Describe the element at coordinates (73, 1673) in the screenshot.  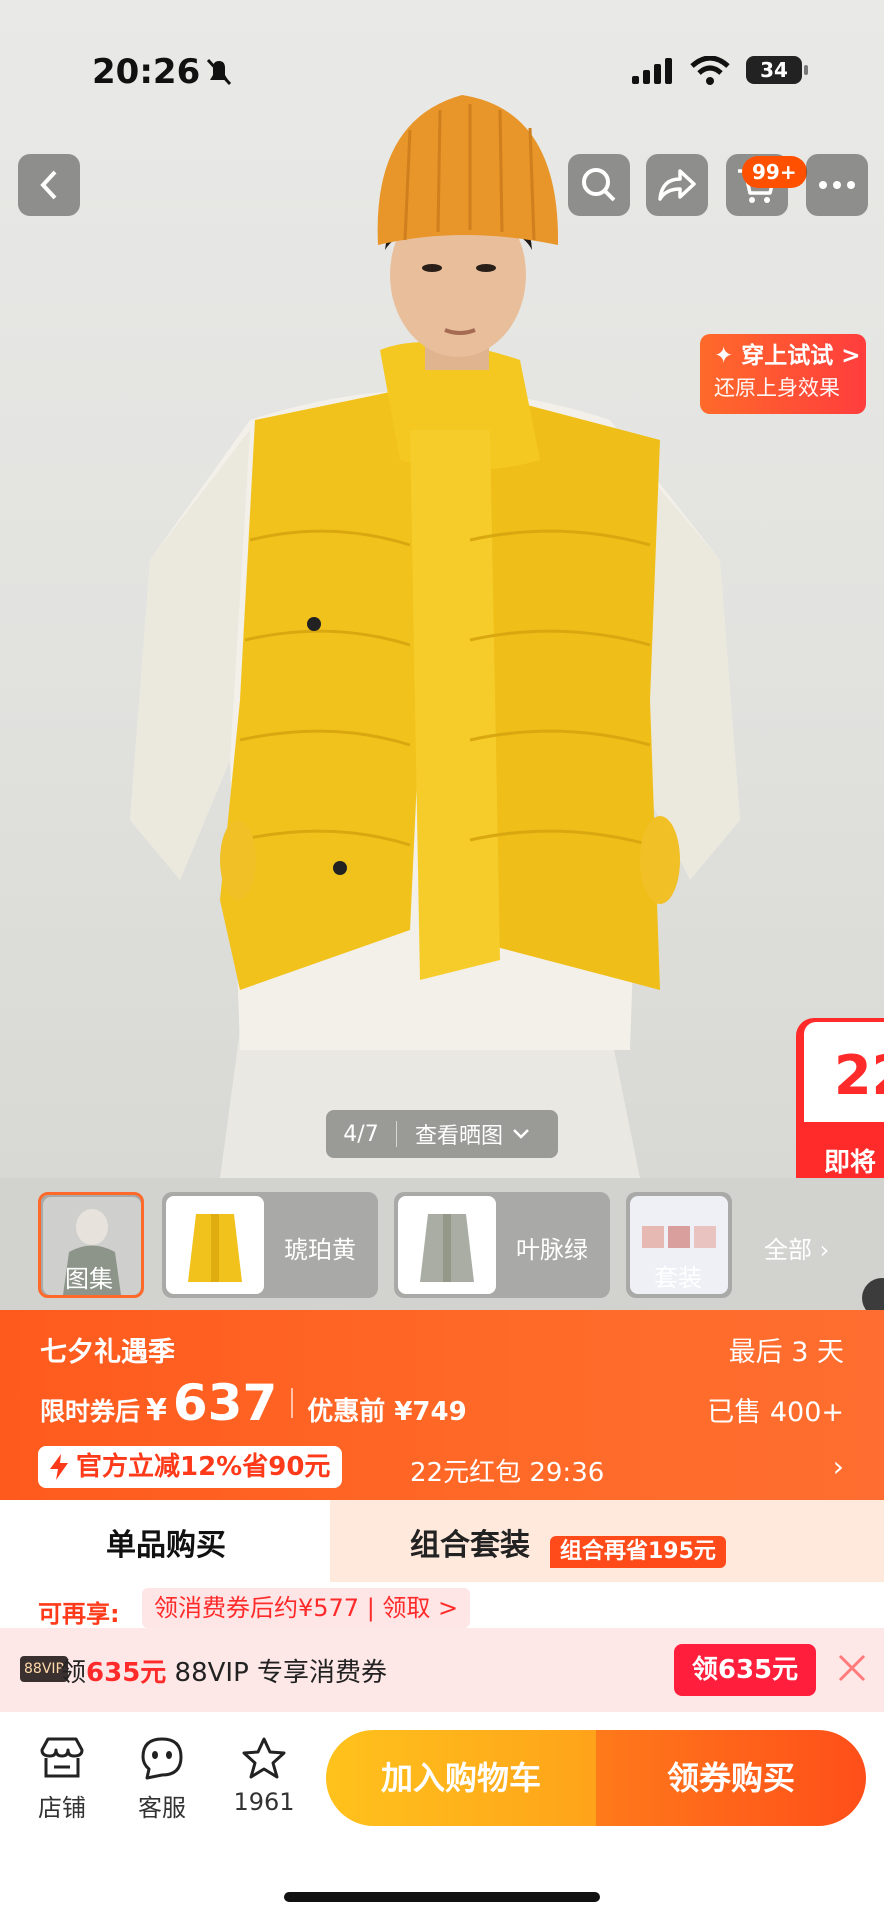
I see `vip-text-pre: 领` at that location.